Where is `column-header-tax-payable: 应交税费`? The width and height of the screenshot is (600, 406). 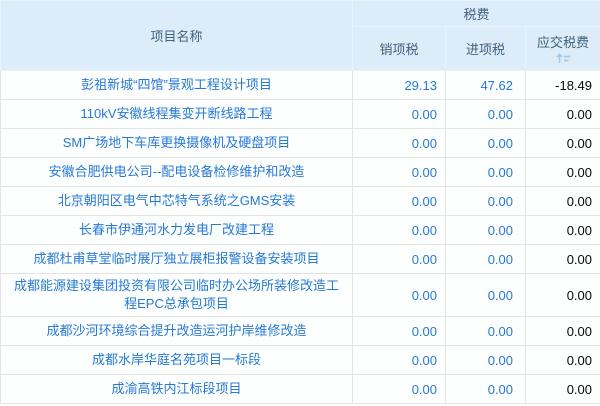
column-header-tax-payable: 应交税费 is located at coordinates (562, 48).